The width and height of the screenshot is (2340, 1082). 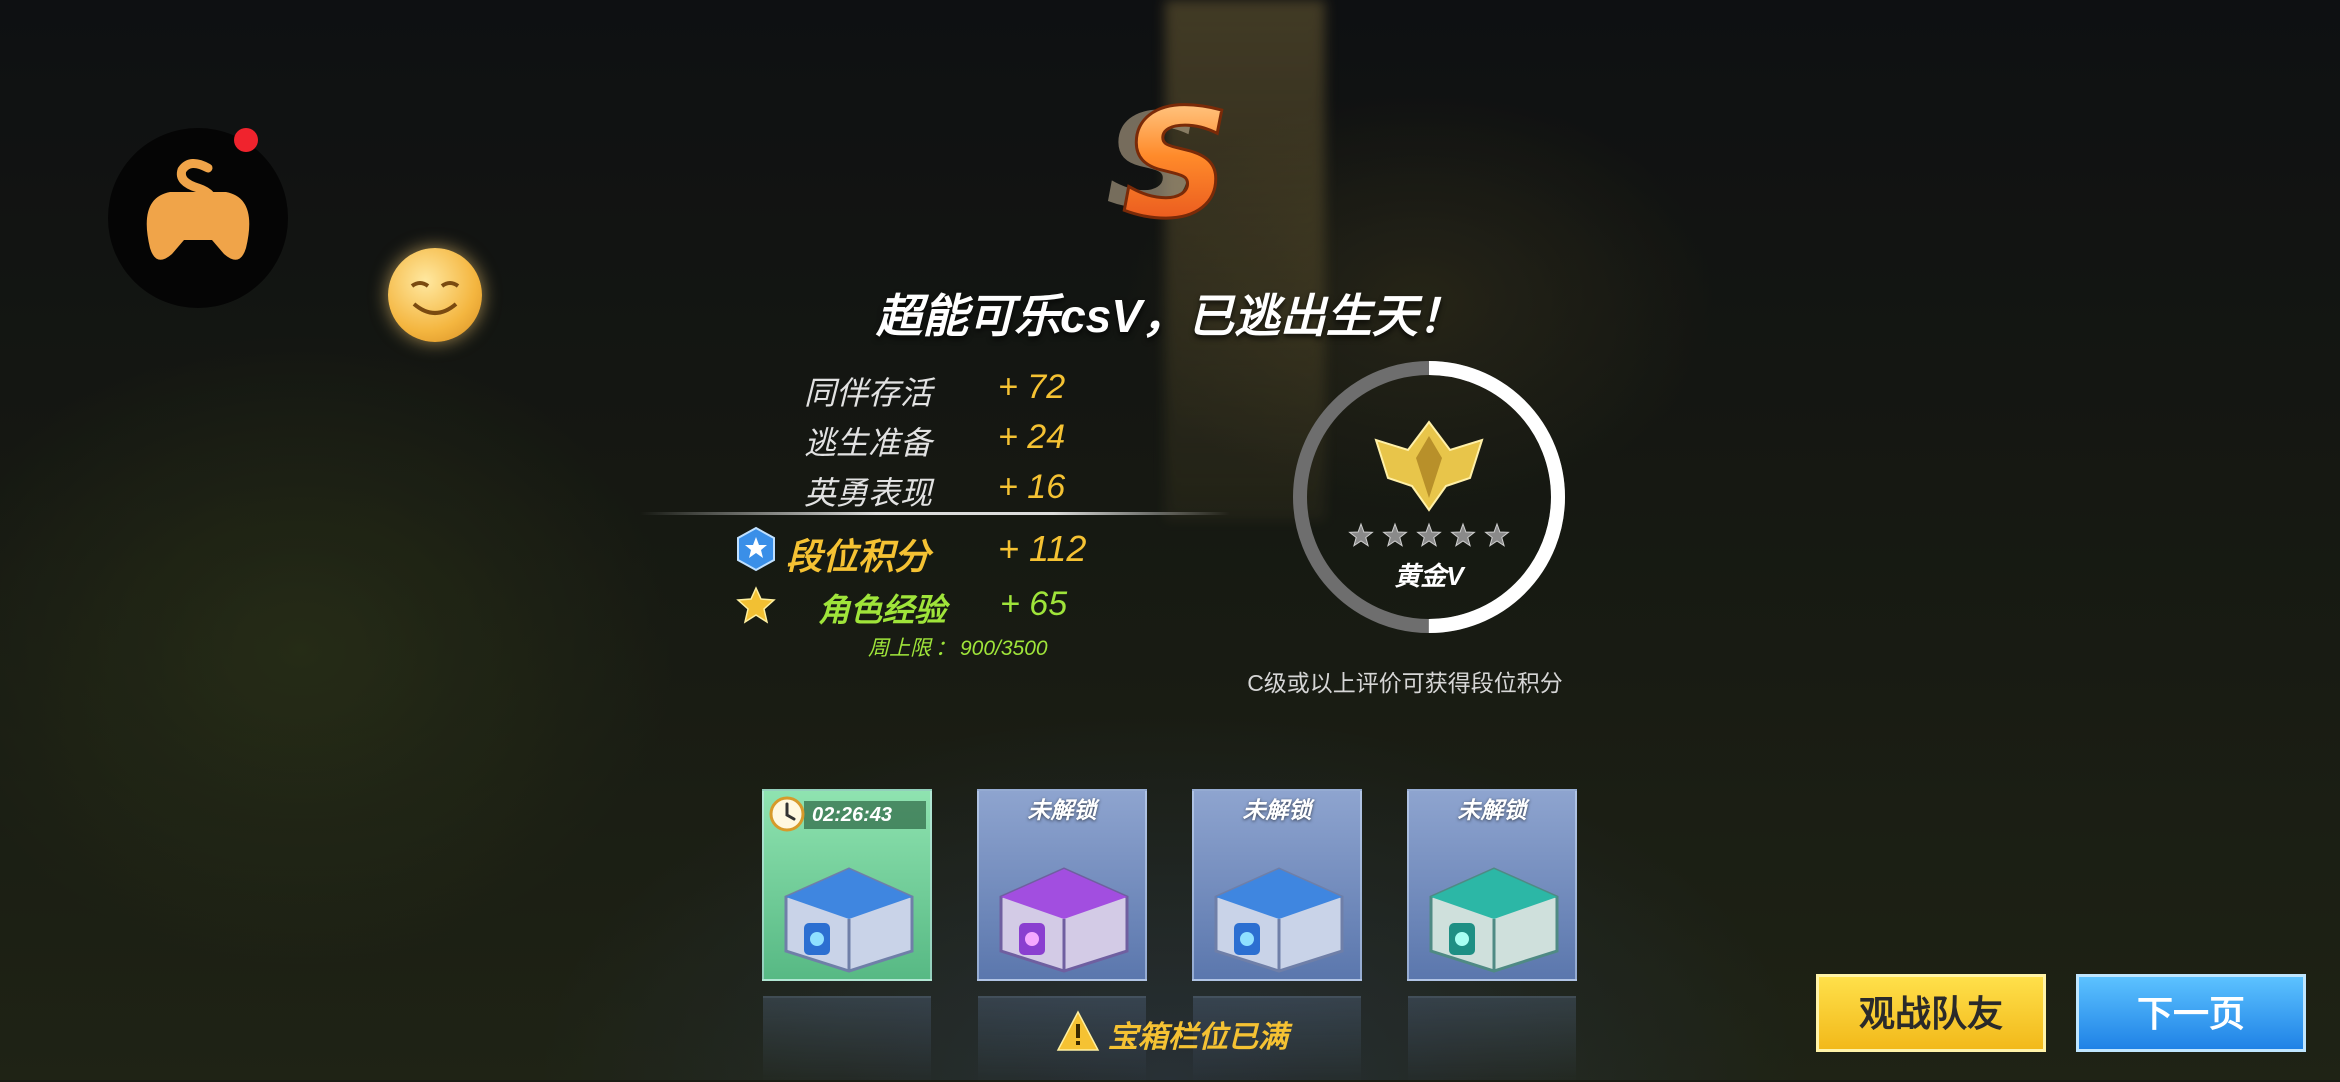 I want to click on notification-dot, so click(x=246, y=140).